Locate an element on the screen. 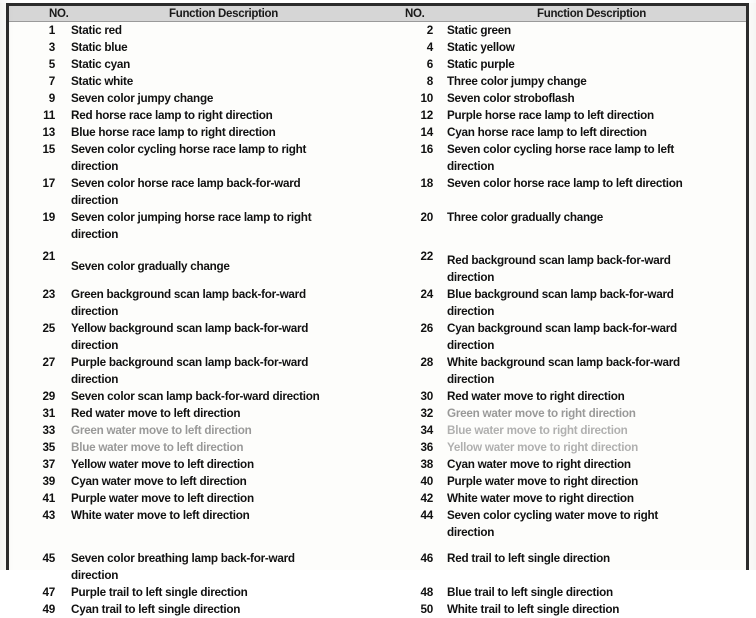 The image size is (756, 618). row-description-left: Red horse race lamp to right direction is located at coordinates (172, 115).